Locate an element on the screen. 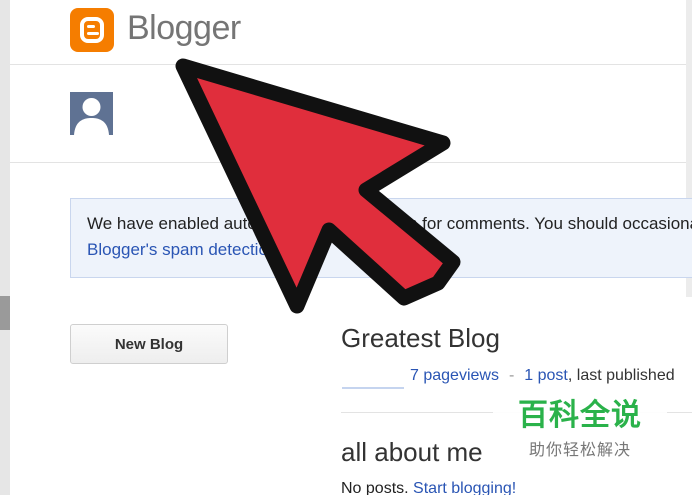  watermark-subtitle: 助你轻松解决 is located at coordinates (579, 450).